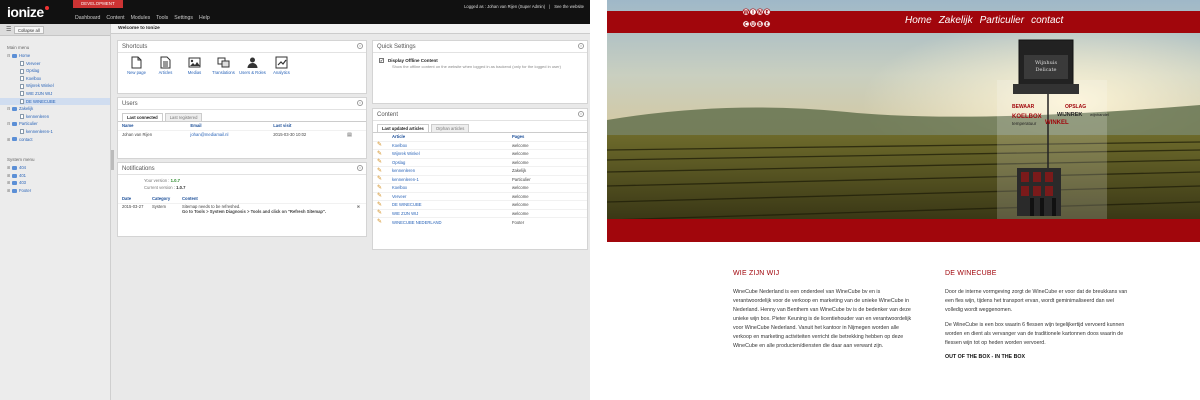  What do you see at coordinates (448, 204) in the screenshot?
I see `article-title: DE WINECUBE` at bounding box center [448, 204].